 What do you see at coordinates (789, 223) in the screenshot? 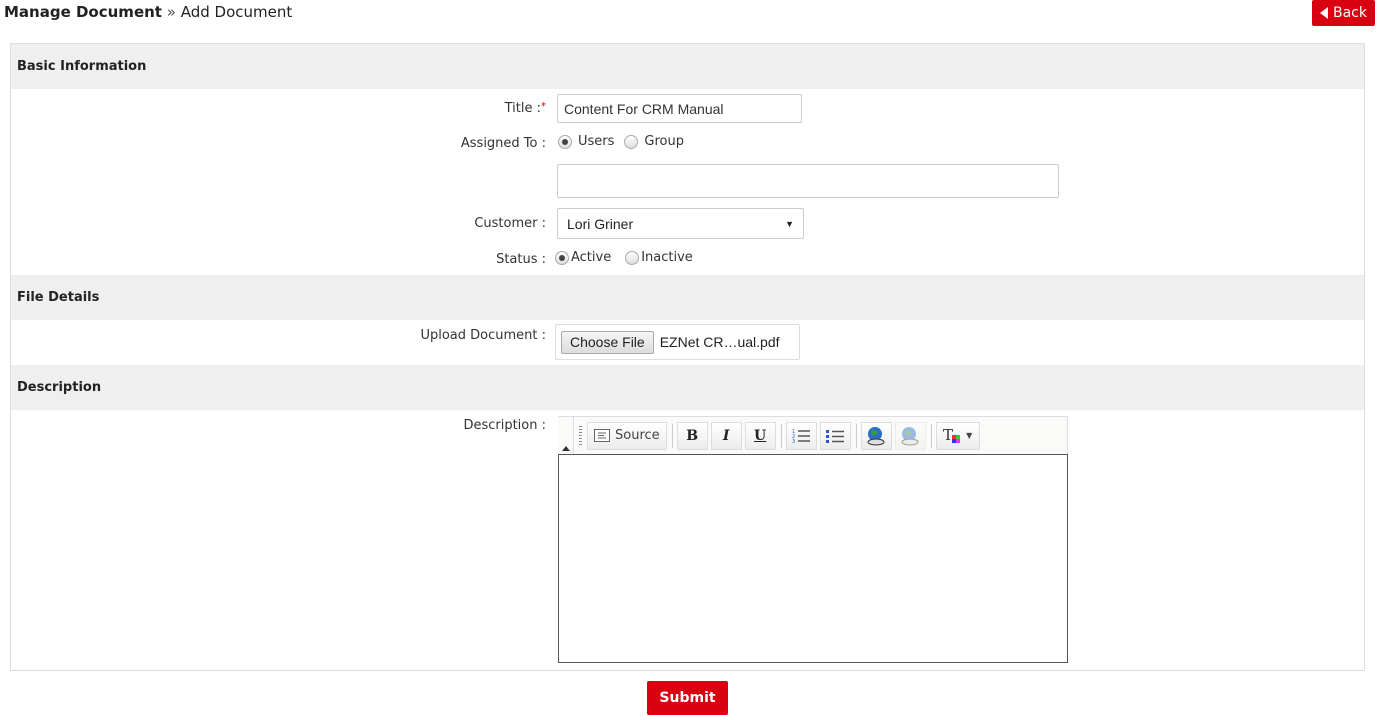
I see `dropdown-arrow-icon: ▼` at bounding box center [789, 223].